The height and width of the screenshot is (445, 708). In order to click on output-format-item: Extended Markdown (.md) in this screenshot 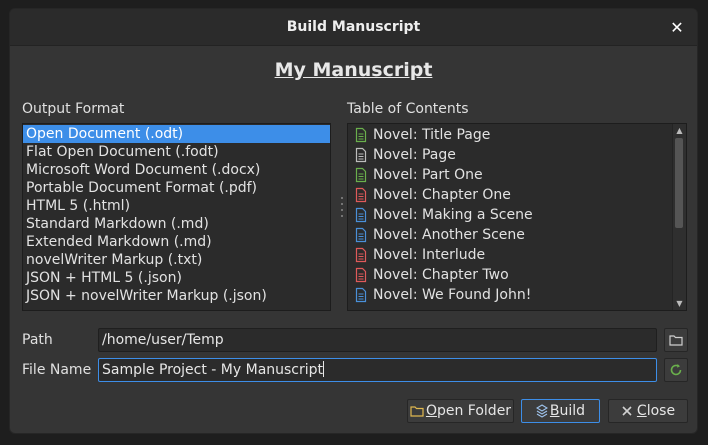, I will do `click(176, 242)`.